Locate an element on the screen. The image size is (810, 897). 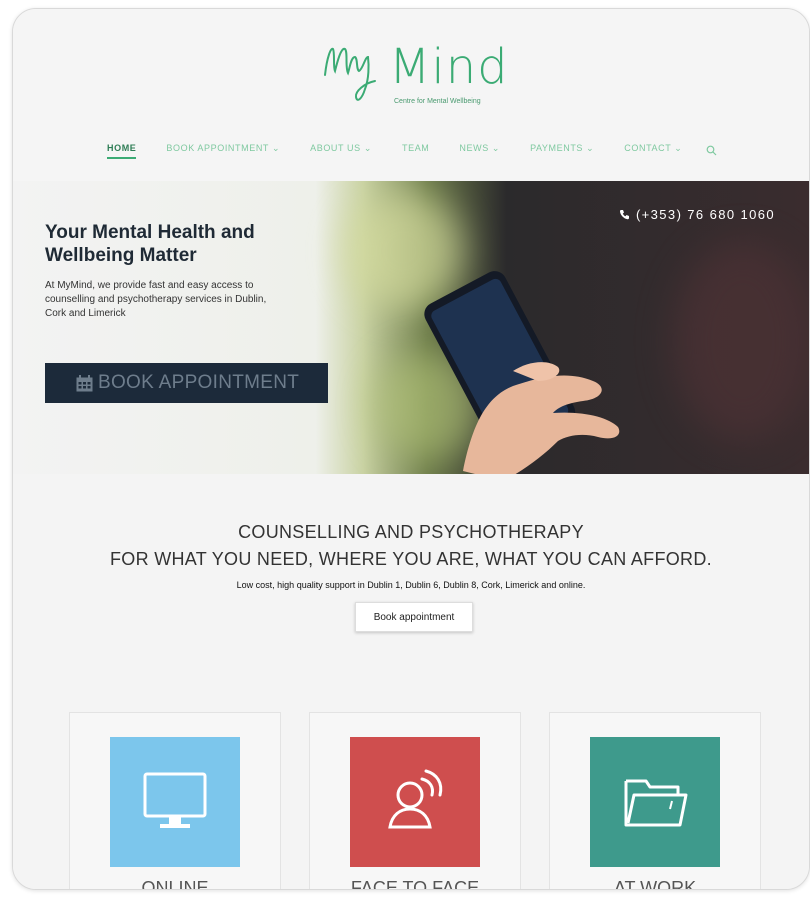
service-label: FACE TO FACE is located at coordinates (415, 884).